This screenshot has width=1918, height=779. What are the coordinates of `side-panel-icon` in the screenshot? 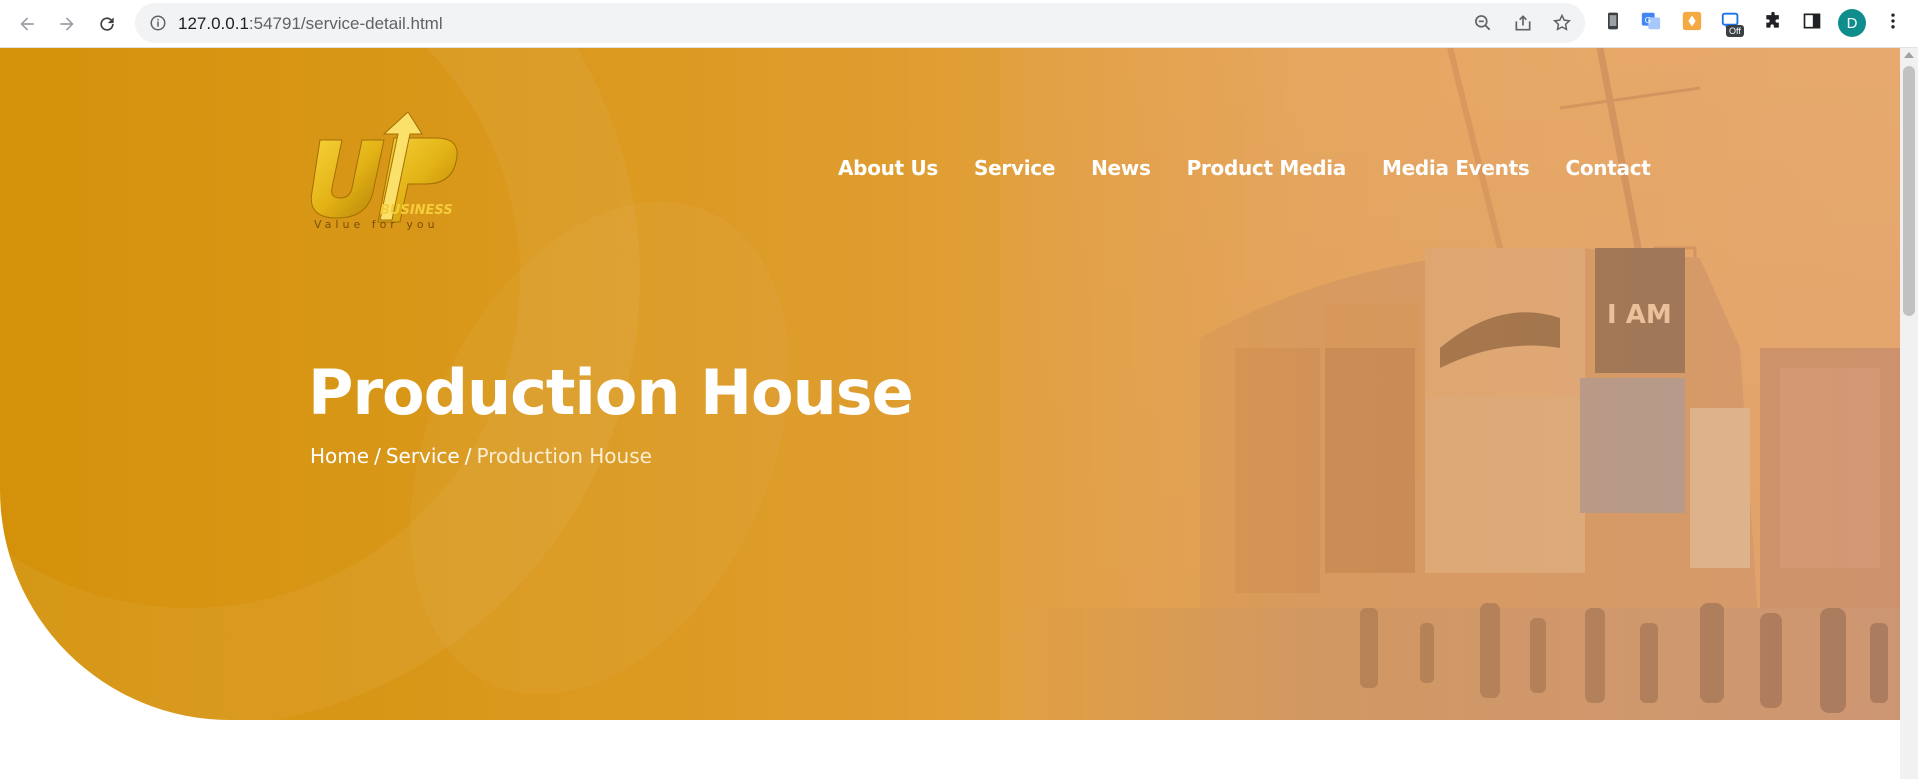 It's located at (1812, 21).